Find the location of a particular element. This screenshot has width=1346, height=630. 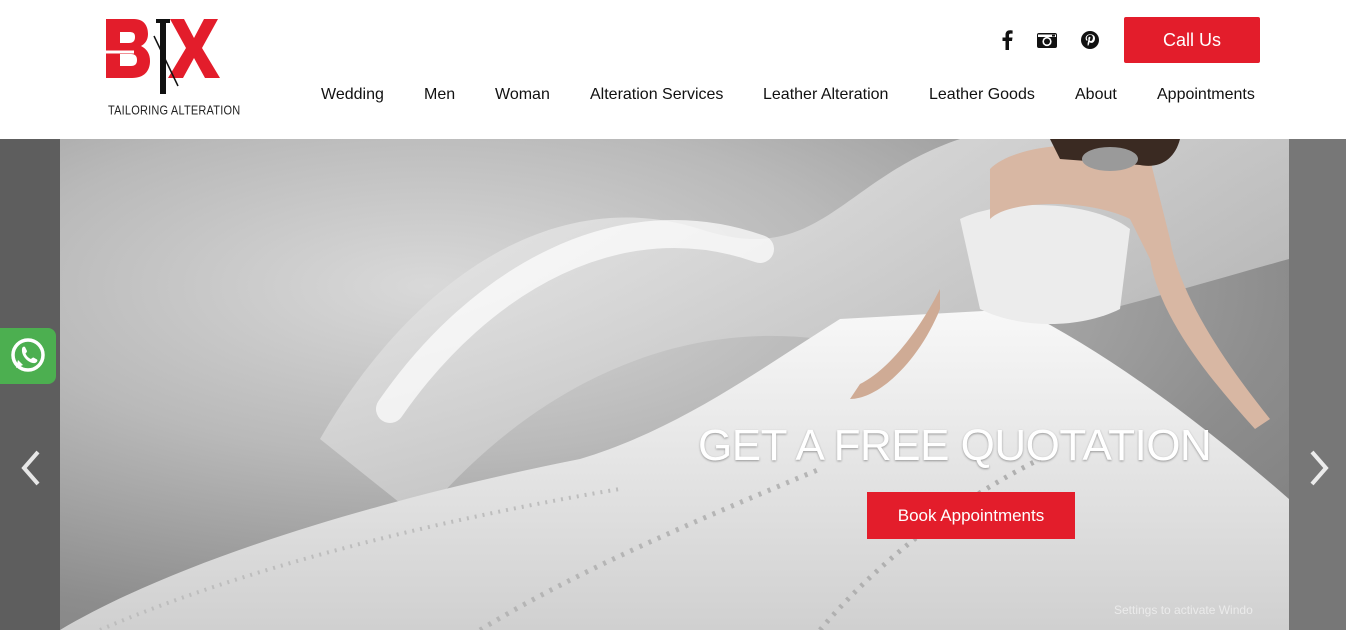

nav-item-wedding: Wedding is located at coordinates (352, 95).